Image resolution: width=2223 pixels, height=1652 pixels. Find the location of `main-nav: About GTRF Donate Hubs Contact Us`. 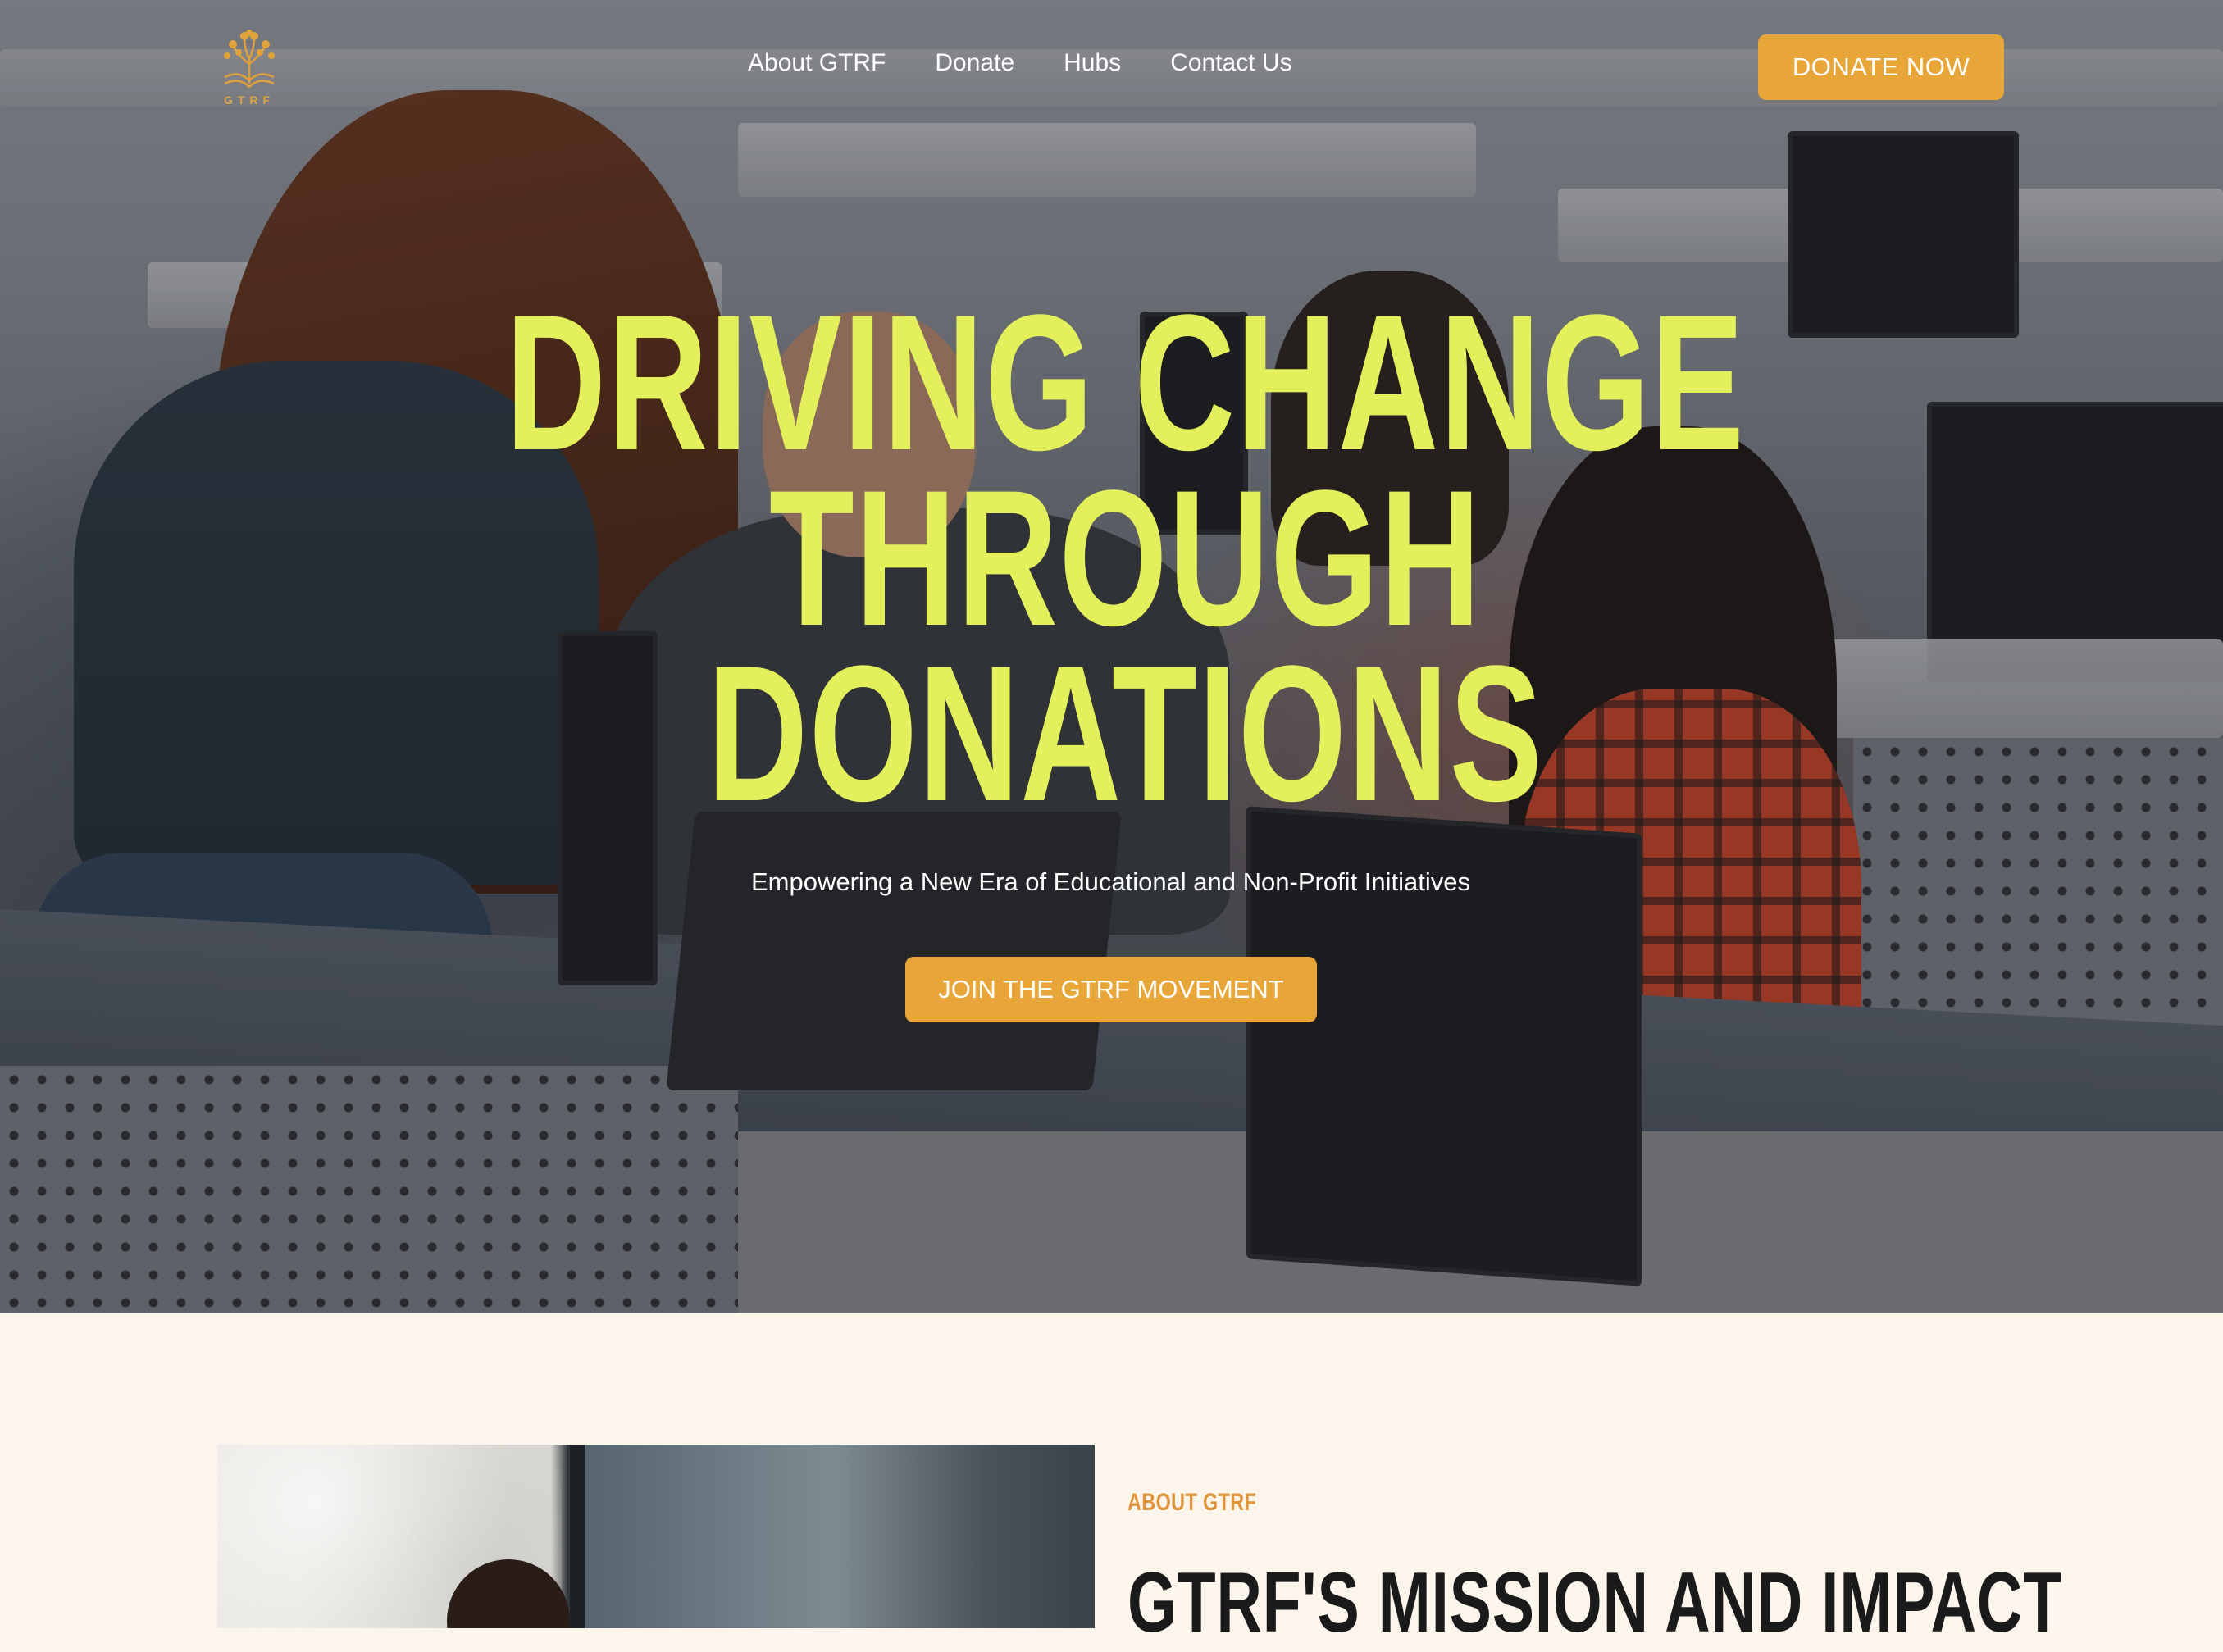

main-nav: About GTRF Donate Hubs Contact Us is located at coordinates (1045, 63).